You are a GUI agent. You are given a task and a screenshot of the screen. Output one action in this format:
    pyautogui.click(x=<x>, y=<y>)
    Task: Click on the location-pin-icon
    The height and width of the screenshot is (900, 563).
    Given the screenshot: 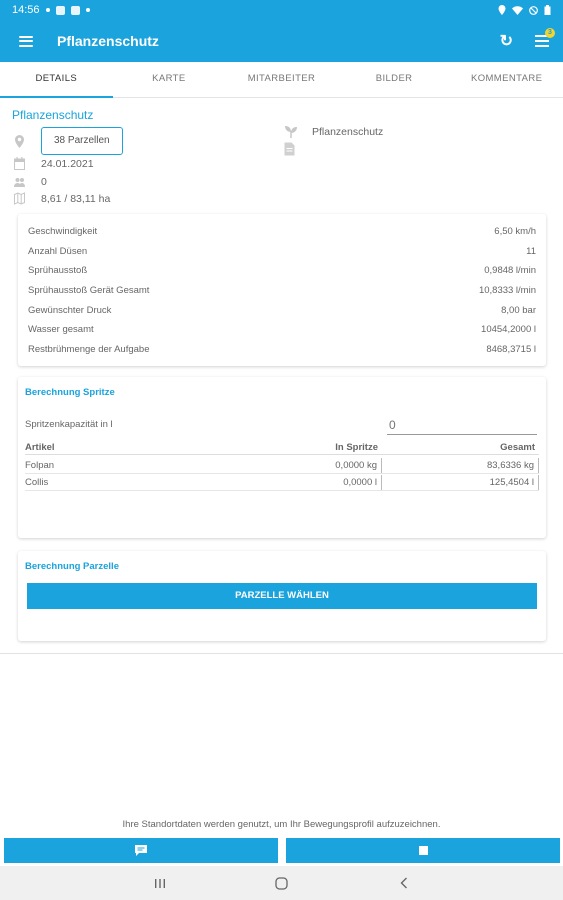 What is the action you would take?
    pyautogui.click(x=19, y=141)
    